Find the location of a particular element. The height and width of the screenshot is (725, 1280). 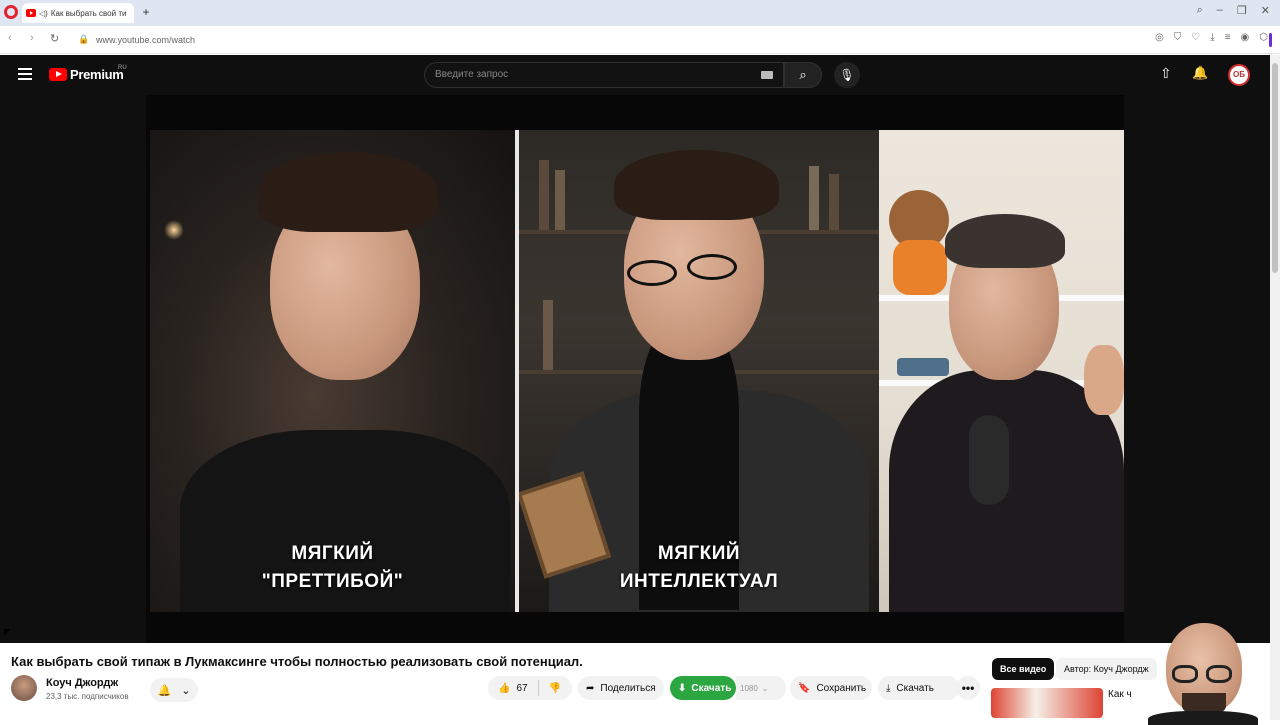

url-field: www.youtube.com/watch is located at coordinates (145, 40).